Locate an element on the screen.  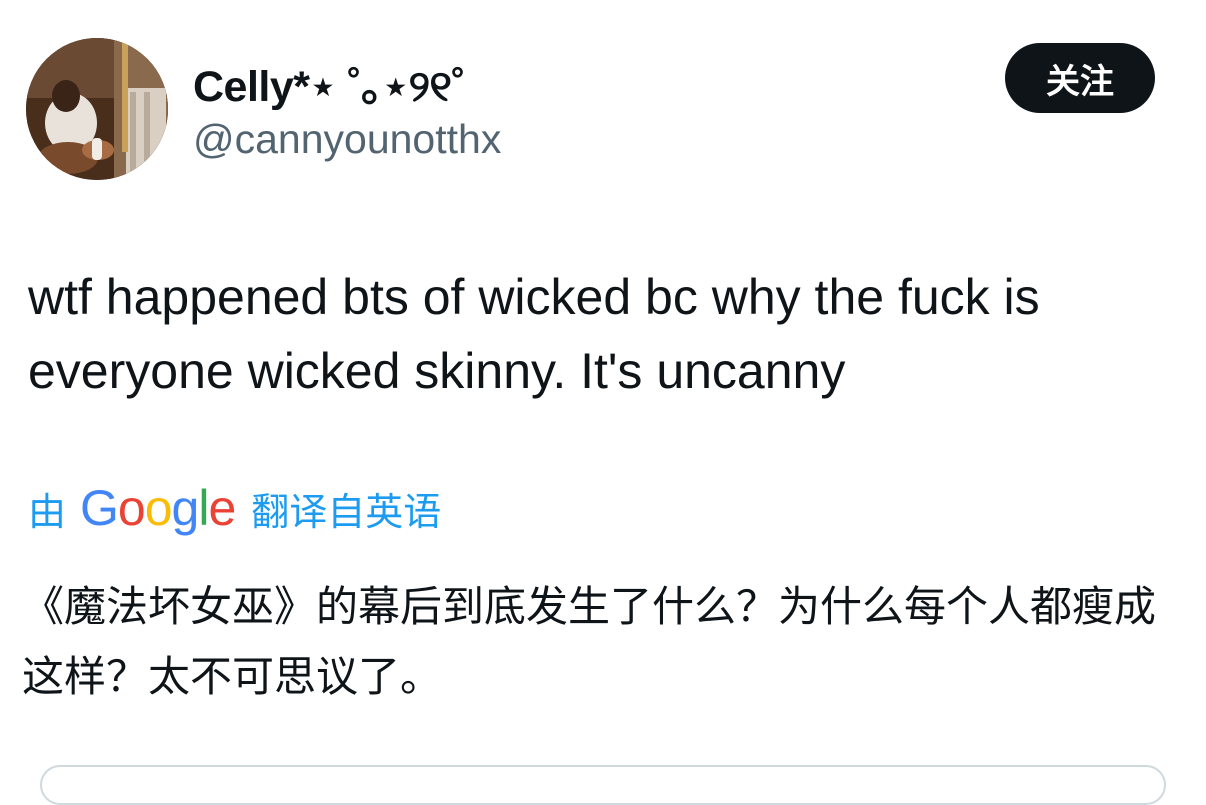
author-display-name: Celly*⋆ ˚｡⋆୨୧˚ is located at coordinates (329, 83).